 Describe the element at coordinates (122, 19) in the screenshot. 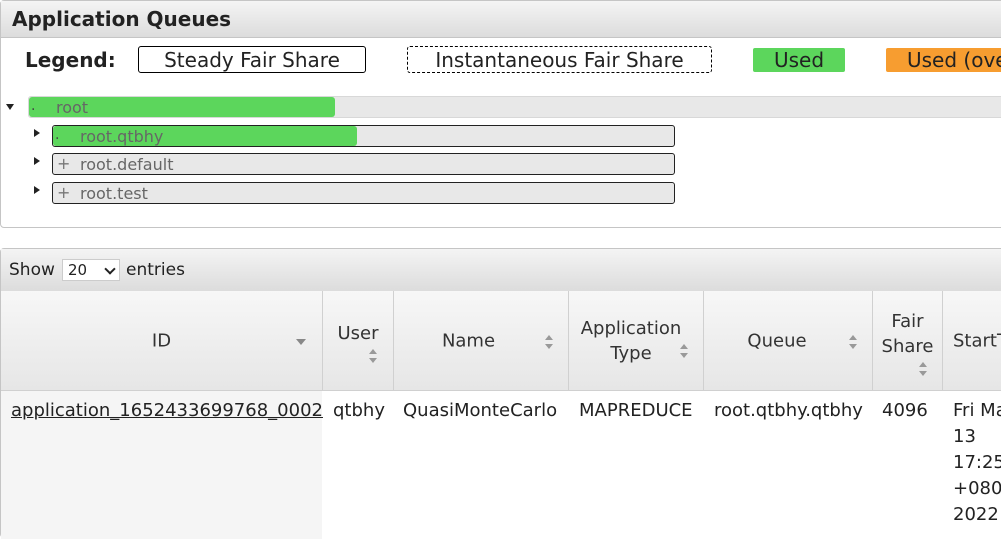

I see `panel-title: Application Queues` at that location.